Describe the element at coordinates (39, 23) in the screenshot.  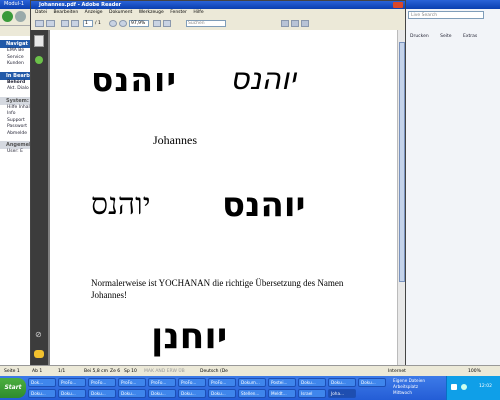
I see `print-icon` at that location.